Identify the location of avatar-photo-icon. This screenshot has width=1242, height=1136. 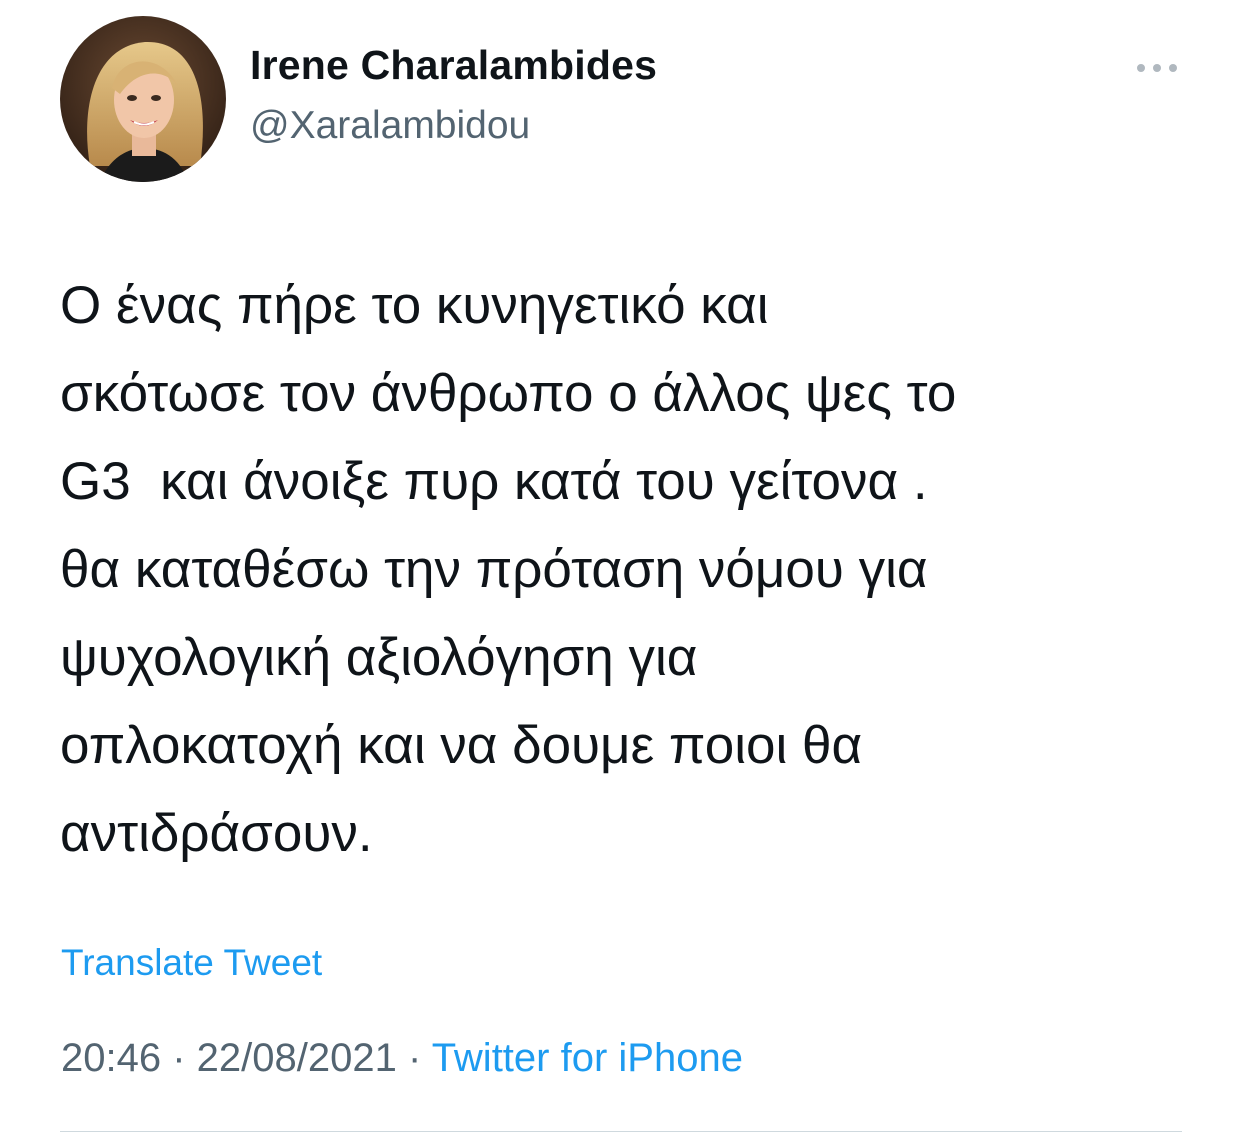
(143, 99).